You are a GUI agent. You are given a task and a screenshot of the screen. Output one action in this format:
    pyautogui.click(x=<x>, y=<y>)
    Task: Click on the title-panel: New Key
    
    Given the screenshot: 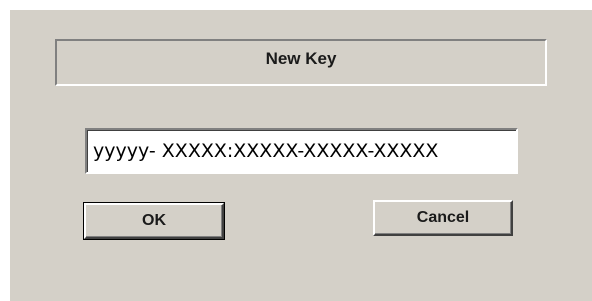 What is the action you would take?
    pyautogui.click(x=301, y=62)
    